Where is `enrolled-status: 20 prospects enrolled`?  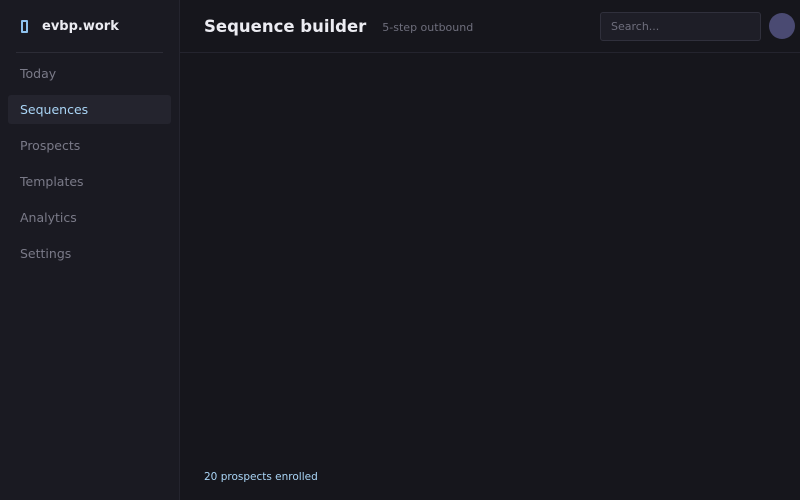 enrolled-status: 20 prospects enrolled is located at coordinates (261, 477).